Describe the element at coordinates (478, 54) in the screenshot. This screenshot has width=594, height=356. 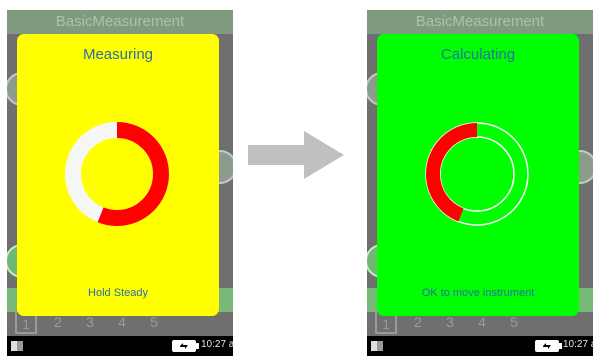
I see `dialog-title: Calculating` at that location.